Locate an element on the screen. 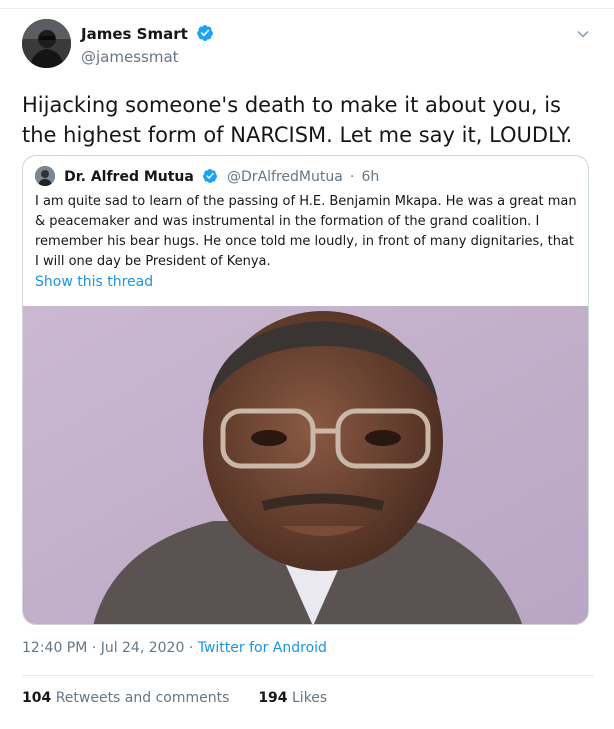  quoted-handle: @DrAlfredMutua is located at coordinates (285, 177).